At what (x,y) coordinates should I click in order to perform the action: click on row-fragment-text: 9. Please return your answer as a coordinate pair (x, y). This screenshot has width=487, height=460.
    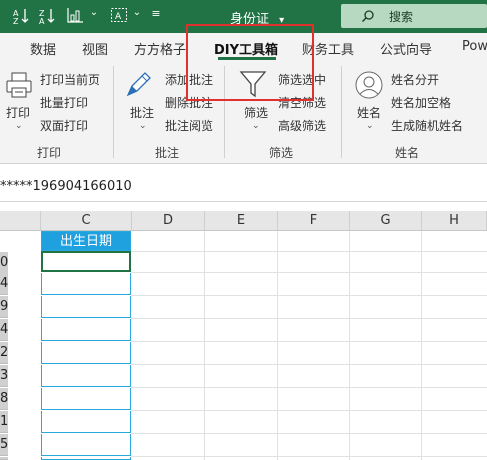
    Looking at the image, I should click on (4, 306).